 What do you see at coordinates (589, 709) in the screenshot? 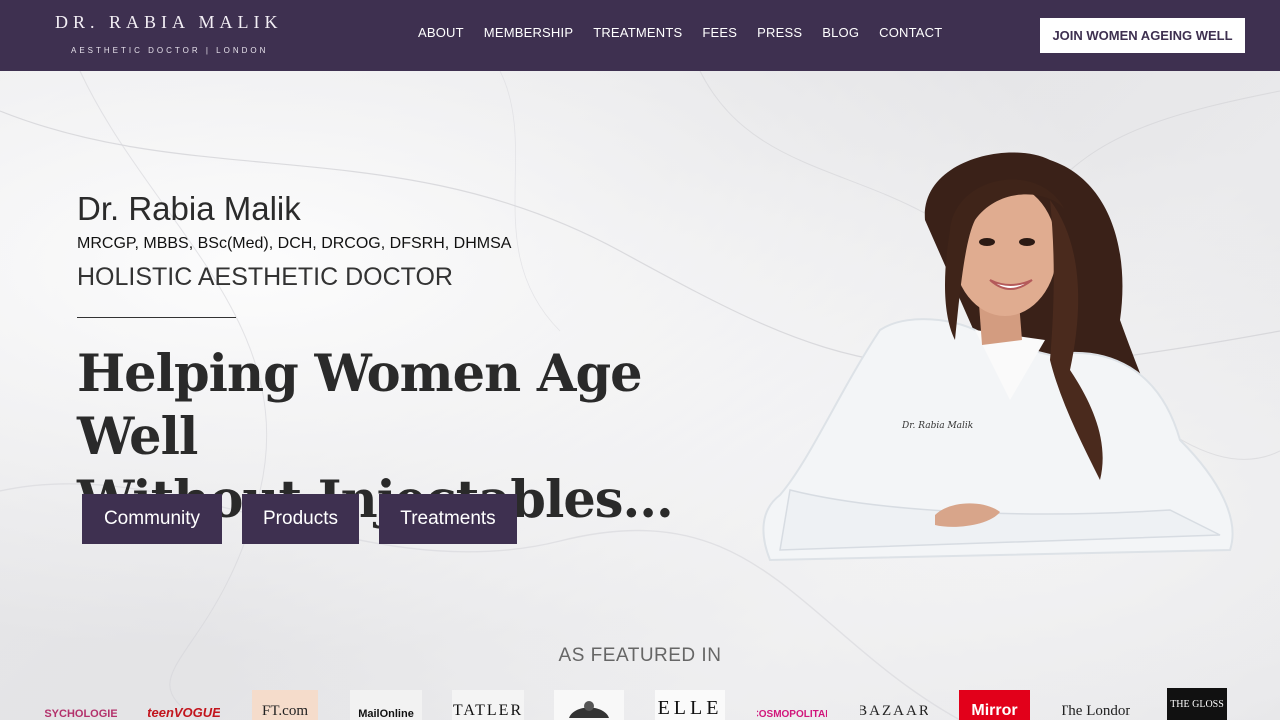
I see `crest-icon` at bounding box center [589, 709].